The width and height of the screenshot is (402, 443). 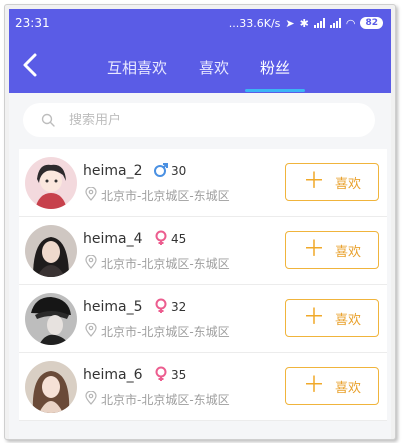 I want to click on male-icon, so click(x=161, y=170).